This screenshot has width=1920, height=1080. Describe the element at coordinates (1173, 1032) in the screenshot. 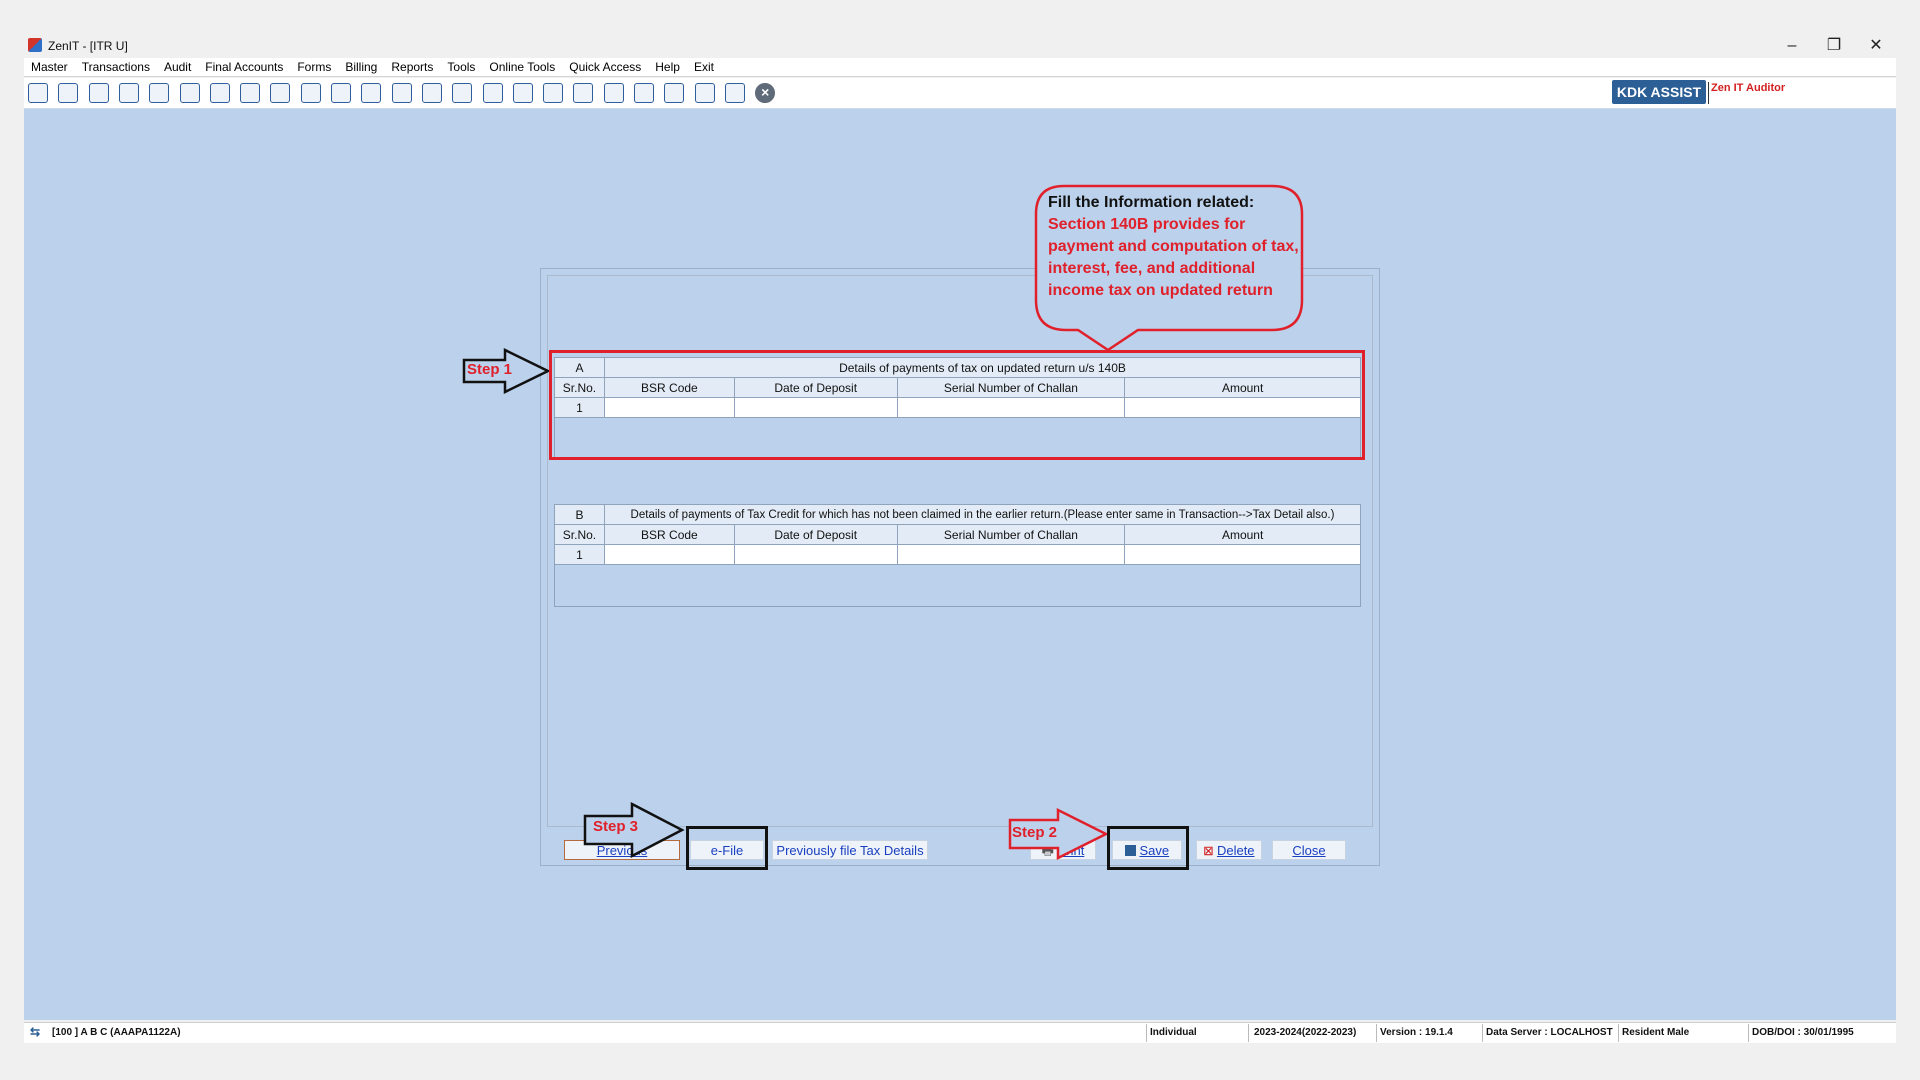

I see `status-type: Individual` at that location.